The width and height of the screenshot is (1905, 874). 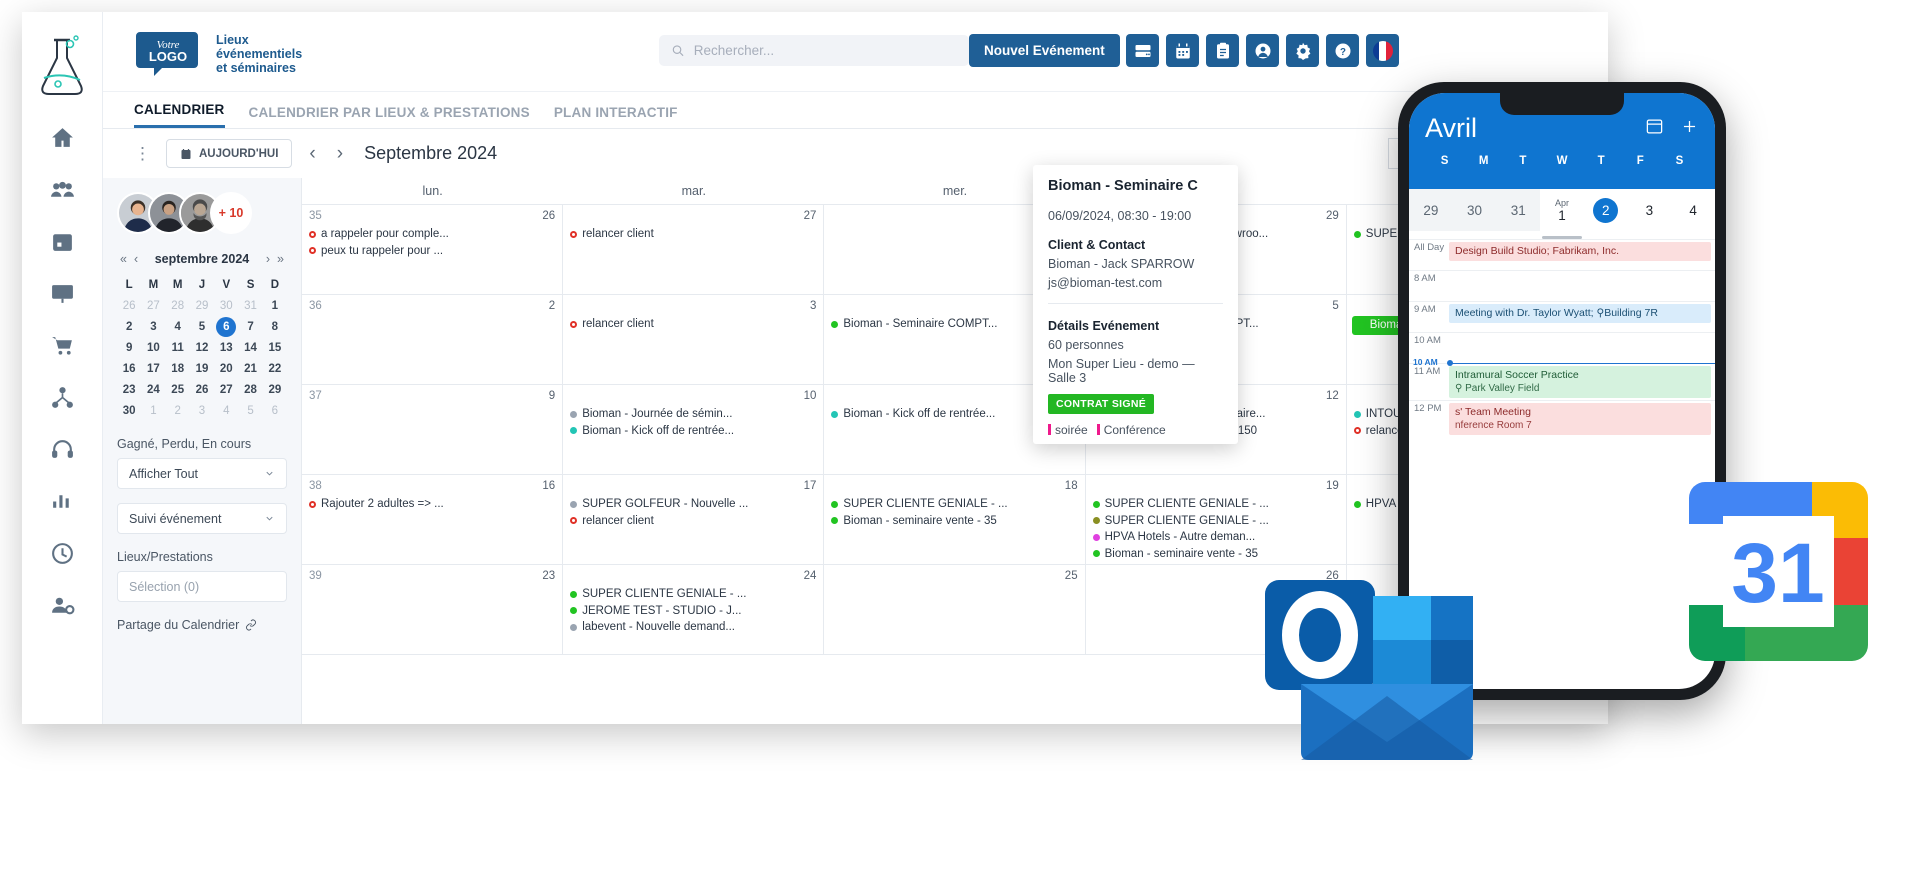 What do you see at coordinates (178, 390) in the screenshot?
I see `mini-cal-day: 25` at bounding box center [178, 390].